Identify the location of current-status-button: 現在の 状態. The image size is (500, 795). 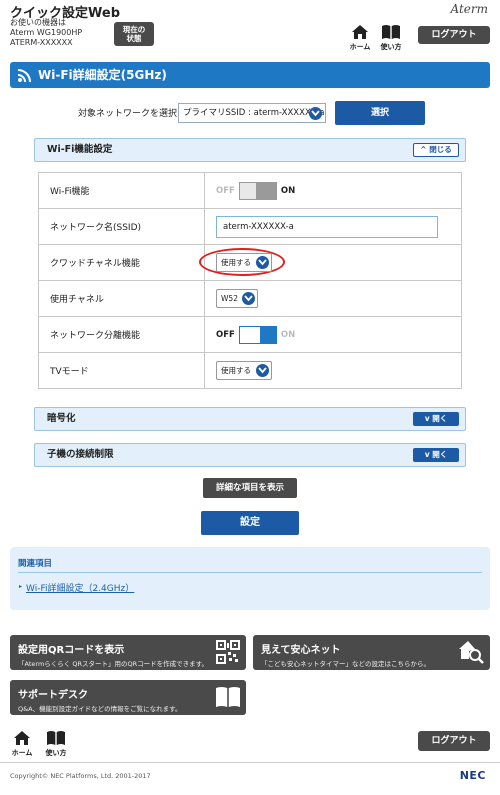
(134, 34).